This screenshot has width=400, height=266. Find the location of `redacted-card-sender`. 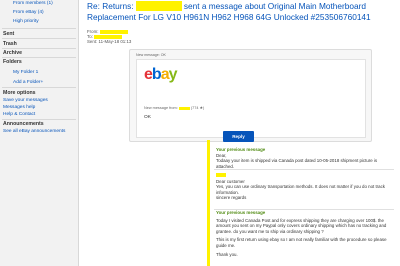

redacted-card-sender is located at coordinates (184, 108).